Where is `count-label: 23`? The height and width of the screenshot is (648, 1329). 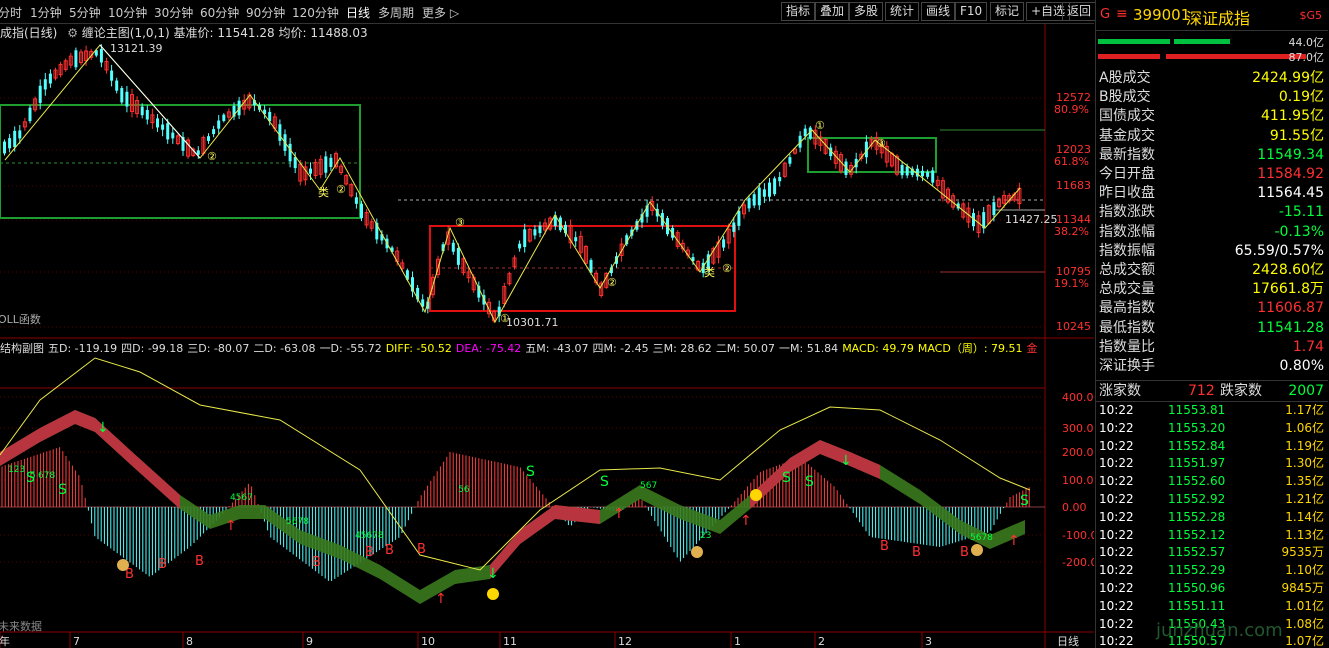 count-label: 23 is located at coordinates (705, 536).